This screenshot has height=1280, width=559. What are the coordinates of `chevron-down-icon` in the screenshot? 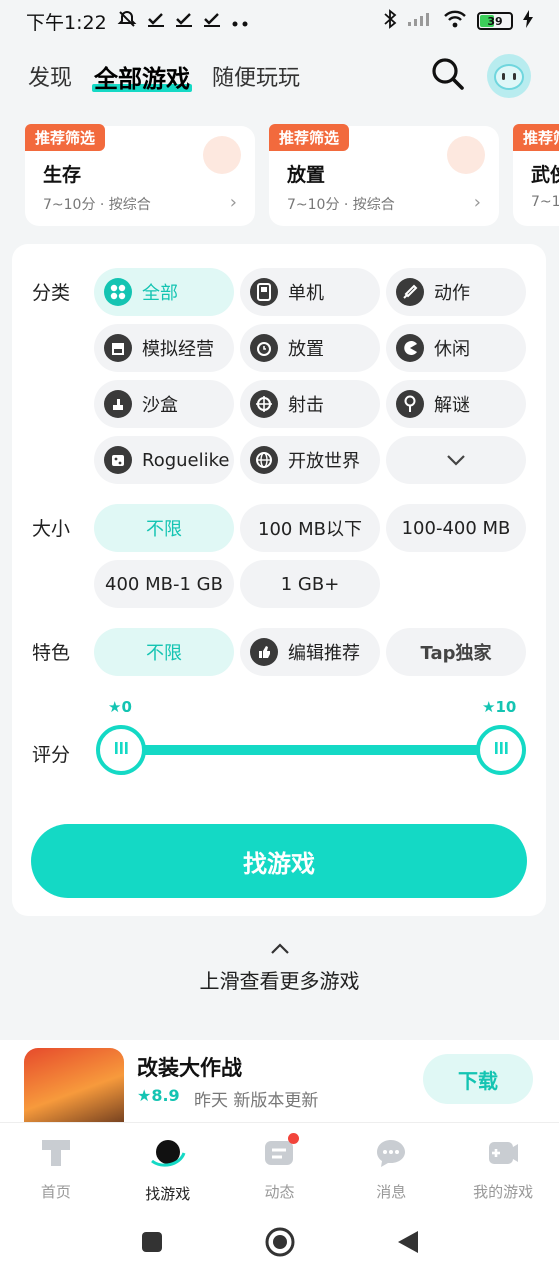 It's located at (456, 460).